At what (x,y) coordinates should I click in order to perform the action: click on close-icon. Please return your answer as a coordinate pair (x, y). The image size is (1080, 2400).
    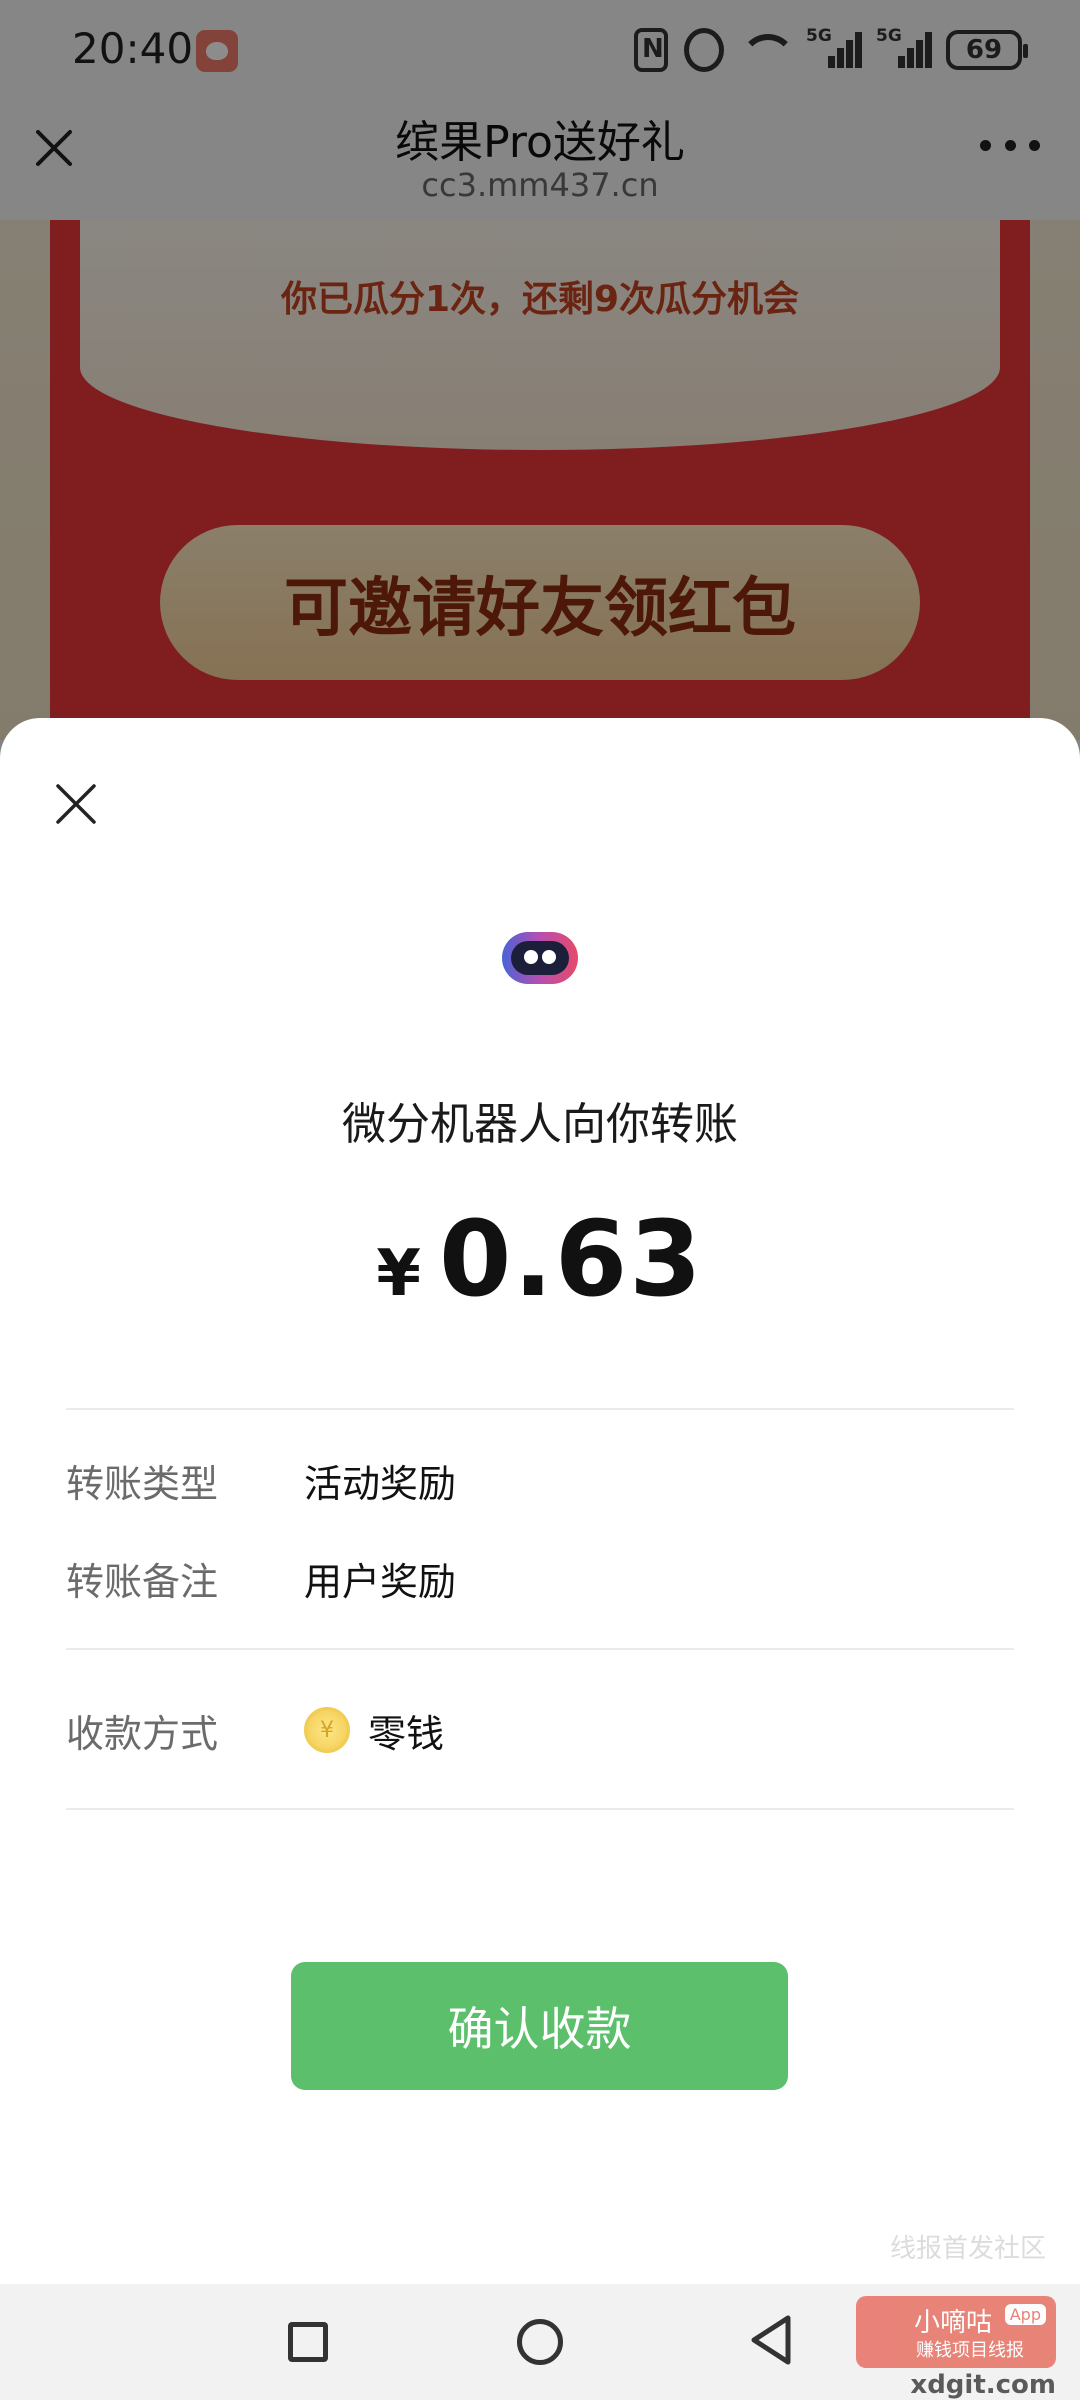
    Looking at the image, I should click on (76, 804).